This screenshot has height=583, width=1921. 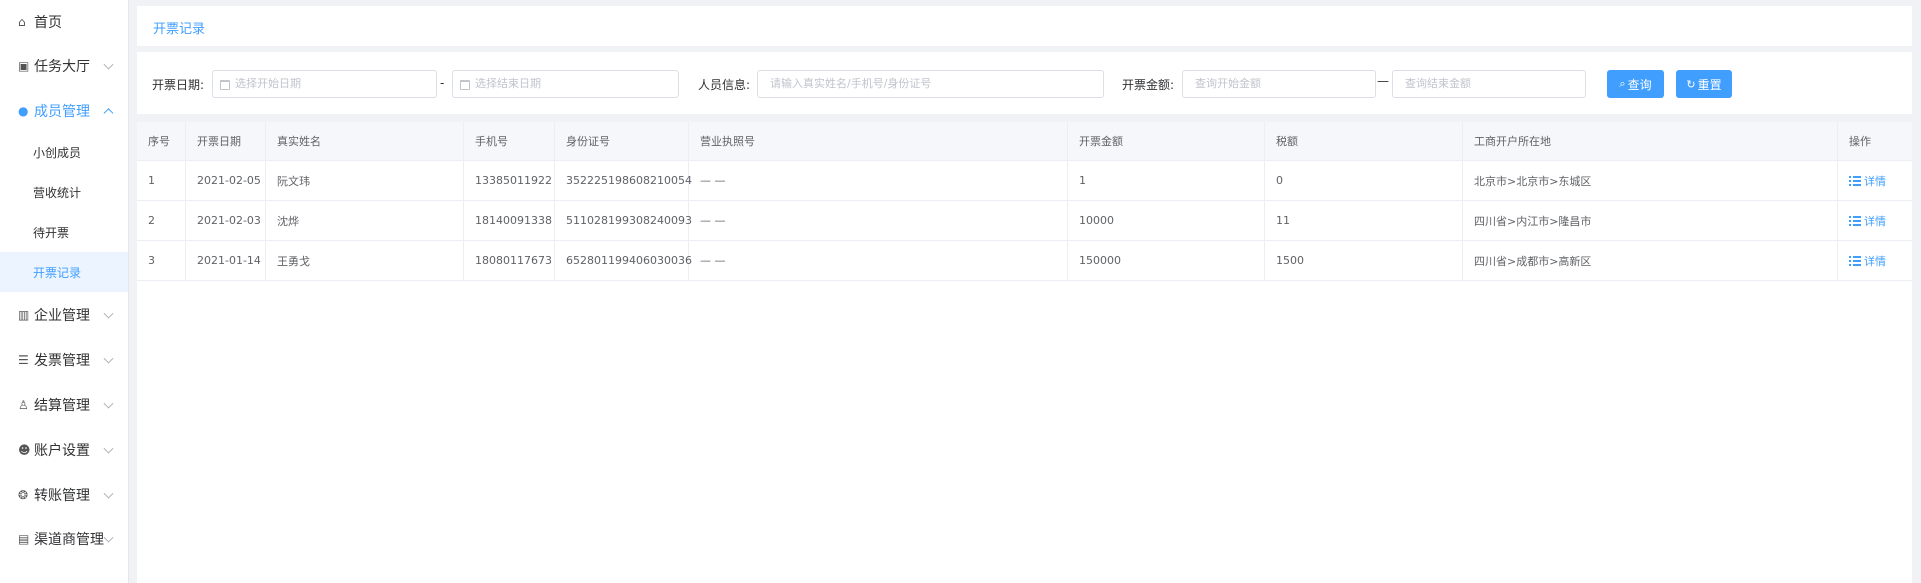 What do you see at coordinates (226, 260) in the screenshot?
I see `cell-date: 2021-01-14` at bounding box center [226, 260].